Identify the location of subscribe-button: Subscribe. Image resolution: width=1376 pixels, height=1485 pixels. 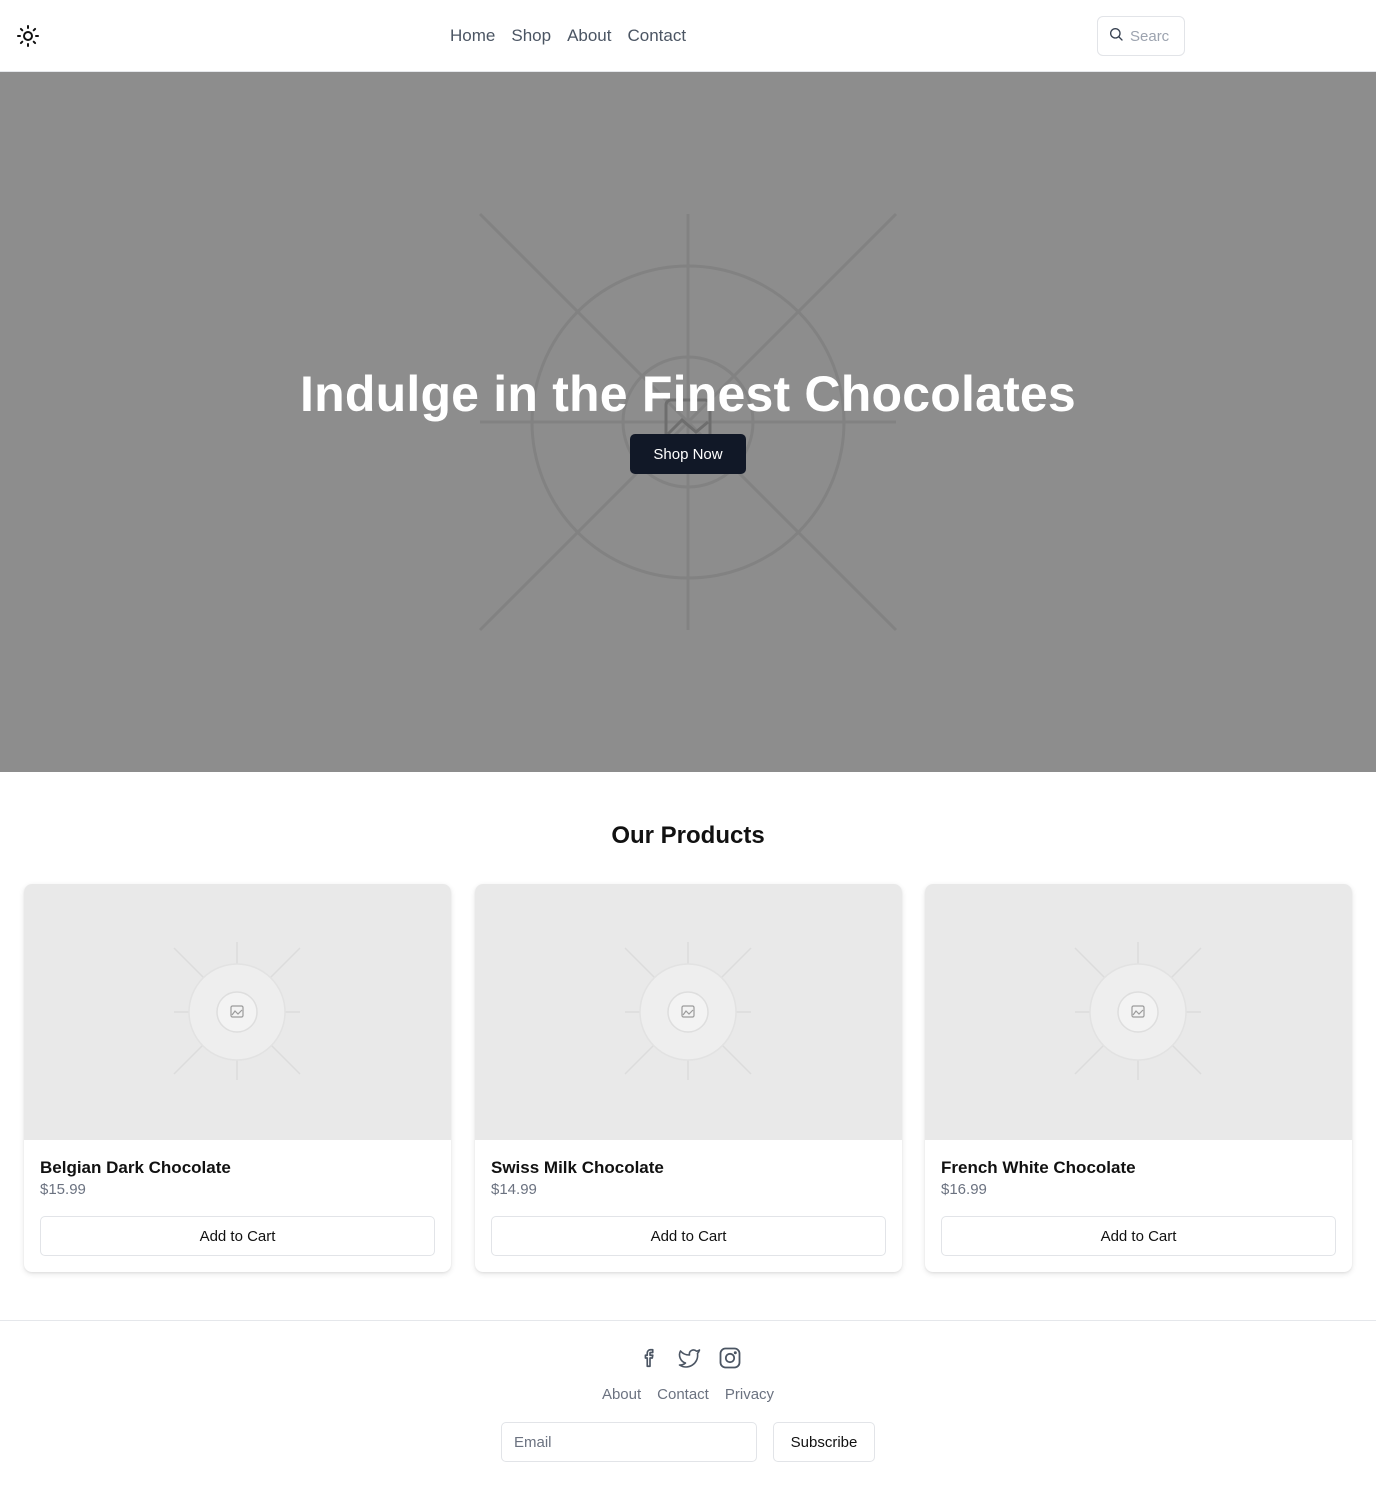
(824, 1442).